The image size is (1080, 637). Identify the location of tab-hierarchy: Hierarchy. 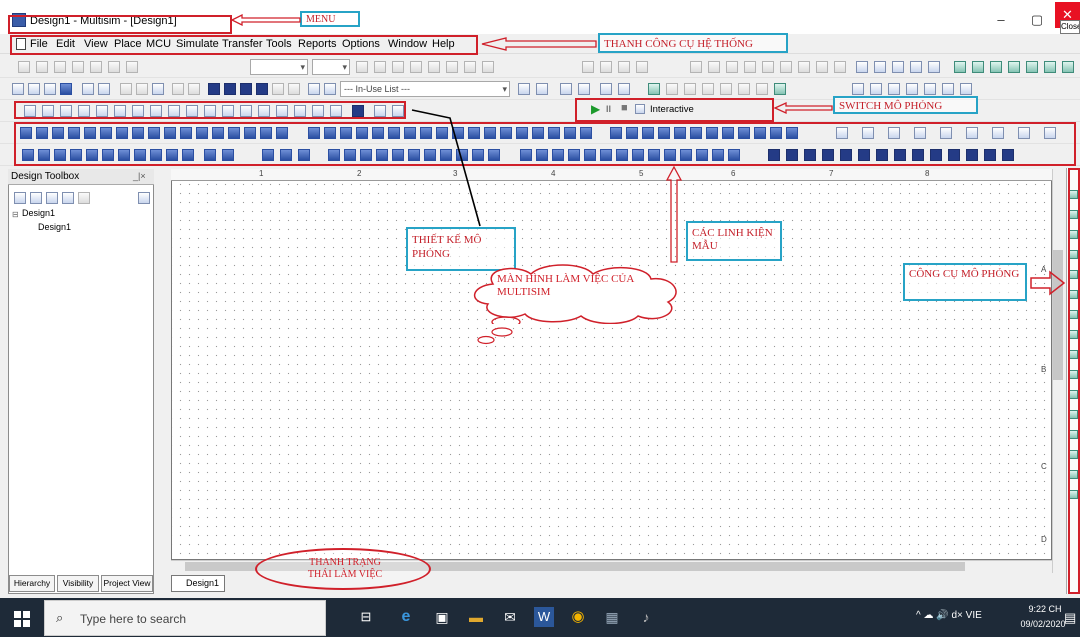
(32, 583).